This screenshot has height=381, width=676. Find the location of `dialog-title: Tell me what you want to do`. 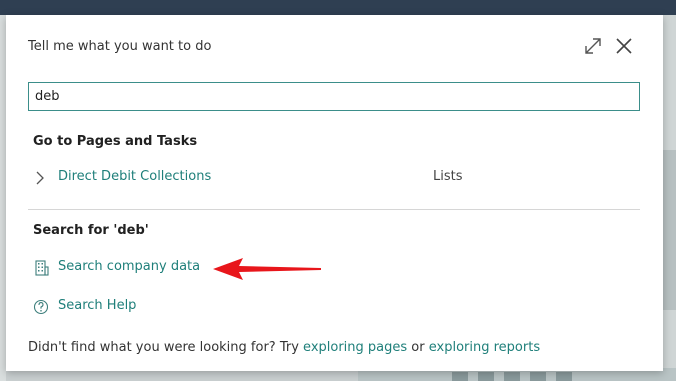

dialog-title: Tell me what you want to do is located at coordinates (120, 46).